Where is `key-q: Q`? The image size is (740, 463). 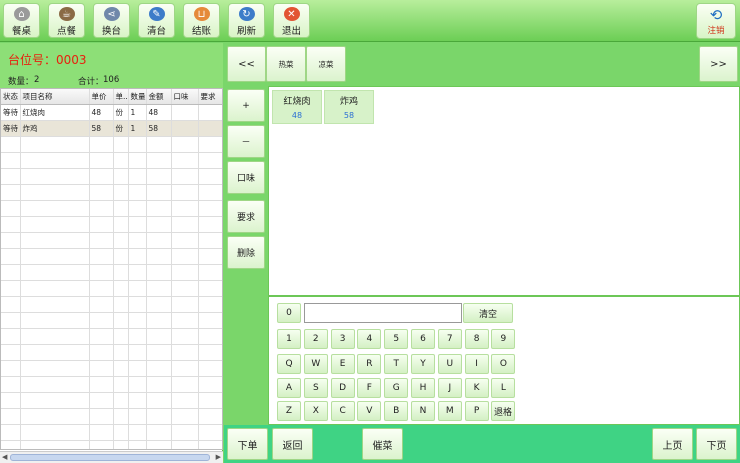 key-q: Q is located at coordinates (289, 364).